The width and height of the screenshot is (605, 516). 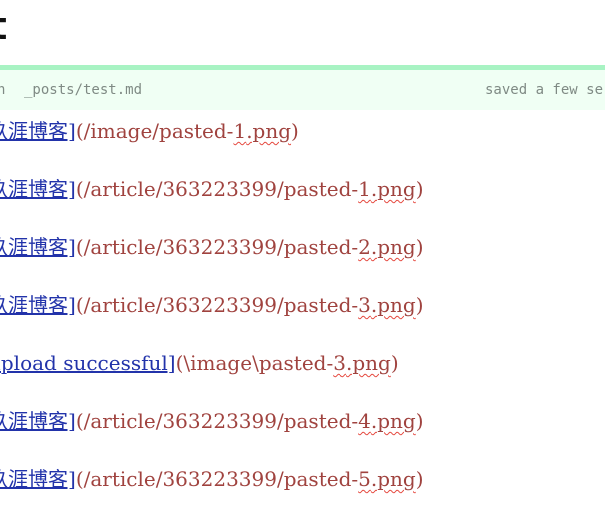 I want to click on editor-line: 玖涯博客](/article/363223399/pasted-2.png), so click(x=212, y=247).